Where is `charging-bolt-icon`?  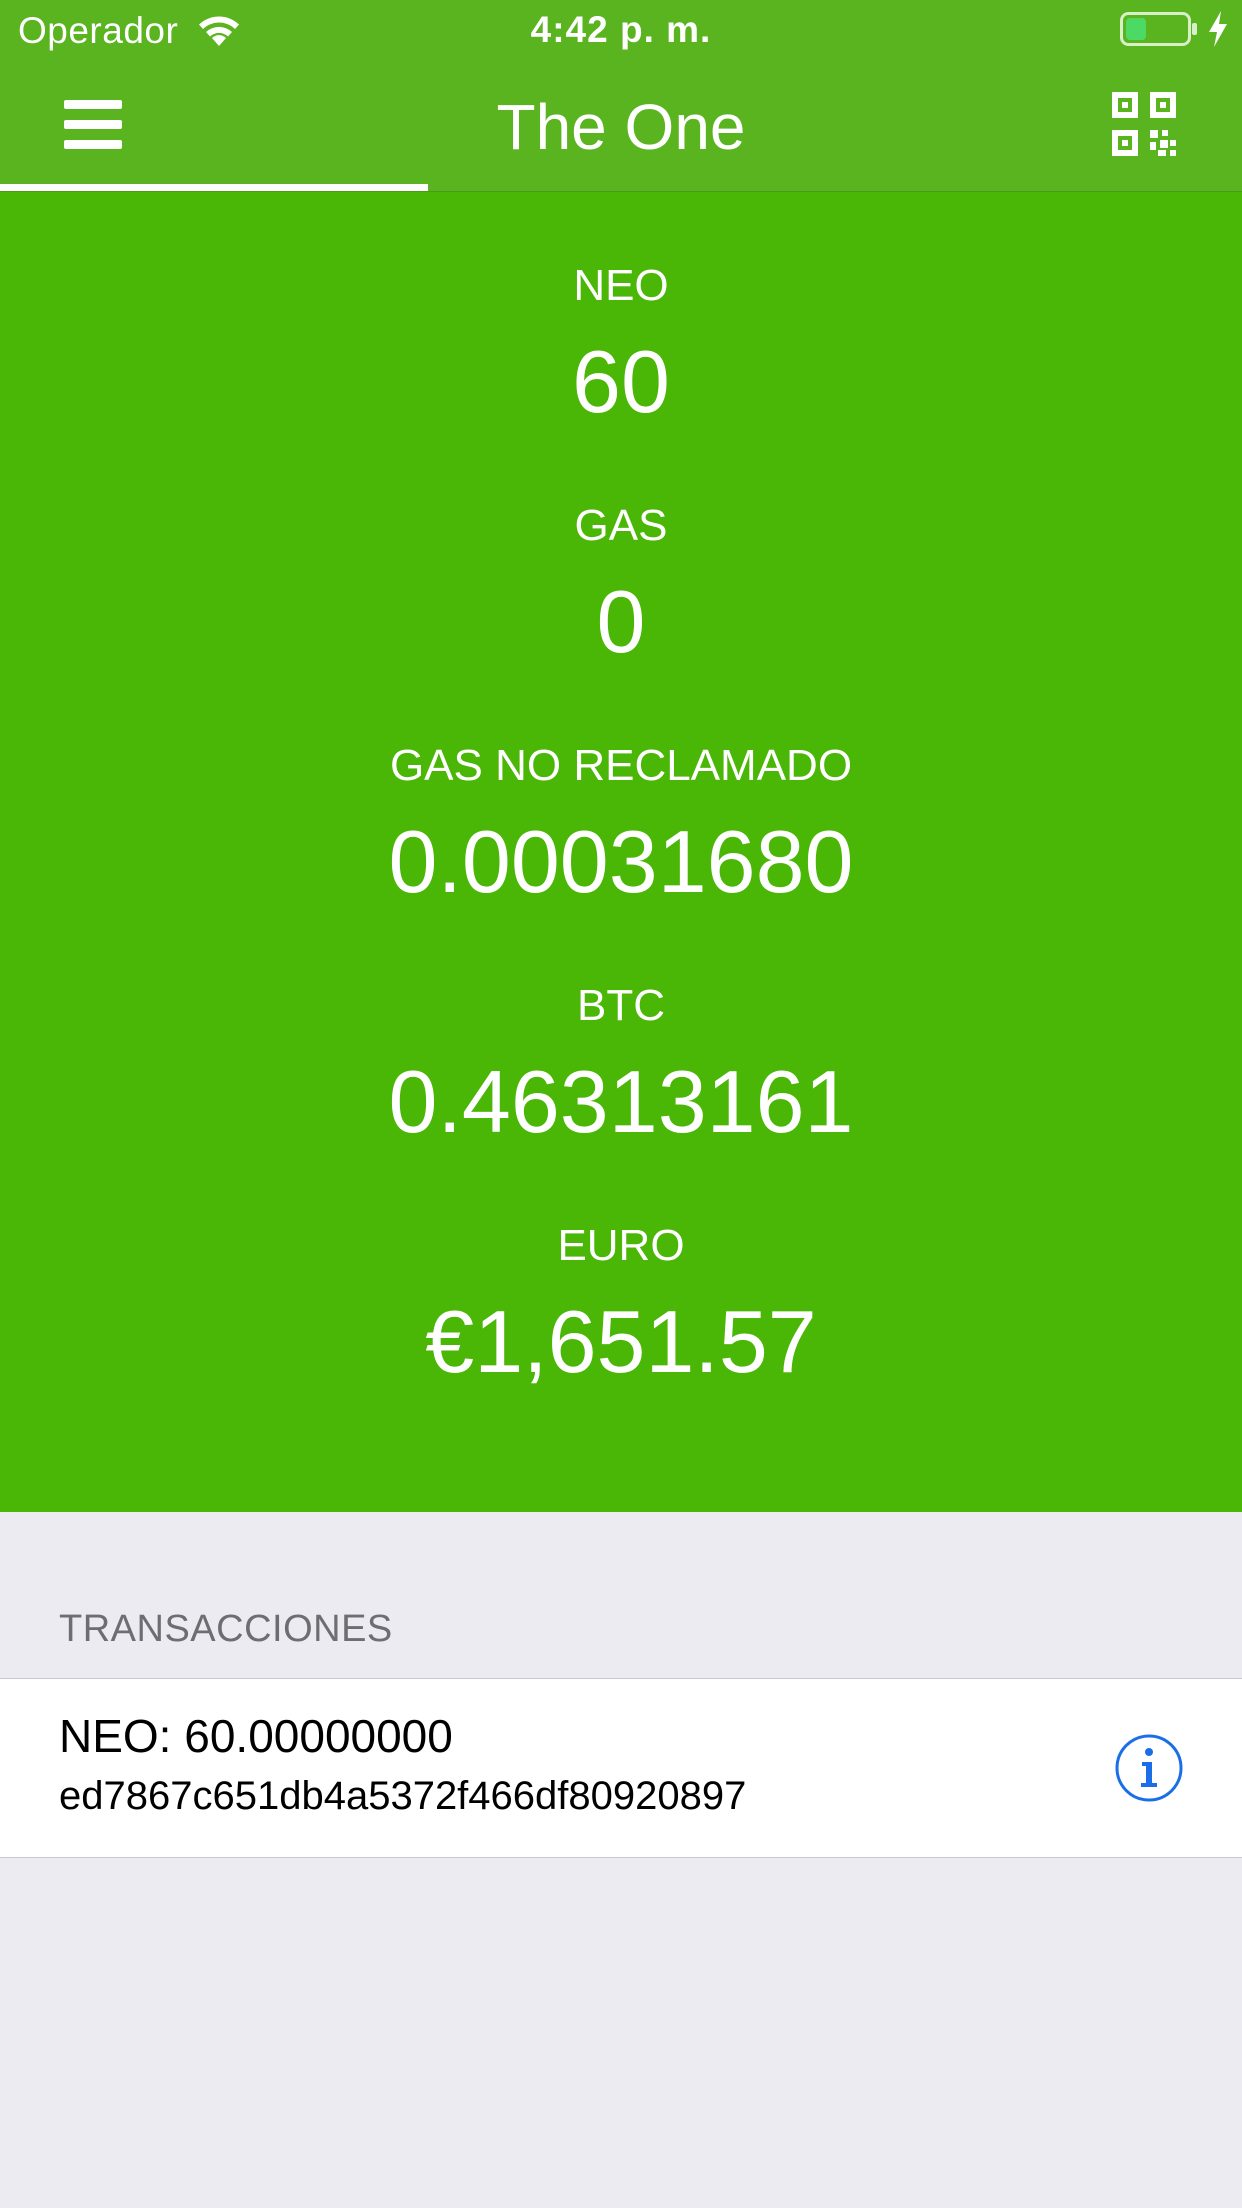
charging-bolt-icon is located at coordinates (1218, 29).